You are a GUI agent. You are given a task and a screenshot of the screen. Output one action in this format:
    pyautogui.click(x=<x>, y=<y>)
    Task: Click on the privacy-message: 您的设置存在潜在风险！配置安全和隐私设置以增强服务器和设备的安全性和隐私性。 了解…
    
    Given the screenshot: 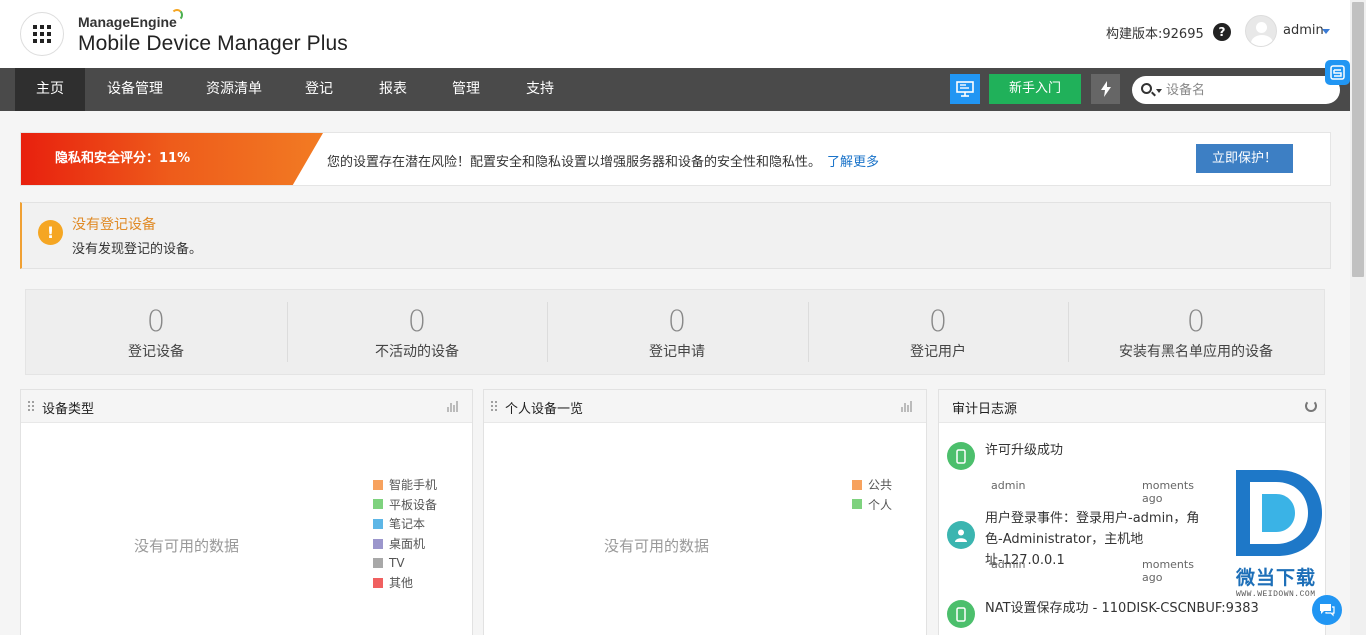 What is the action you would take?
    pyautogui.click(x=603, y=160)
    